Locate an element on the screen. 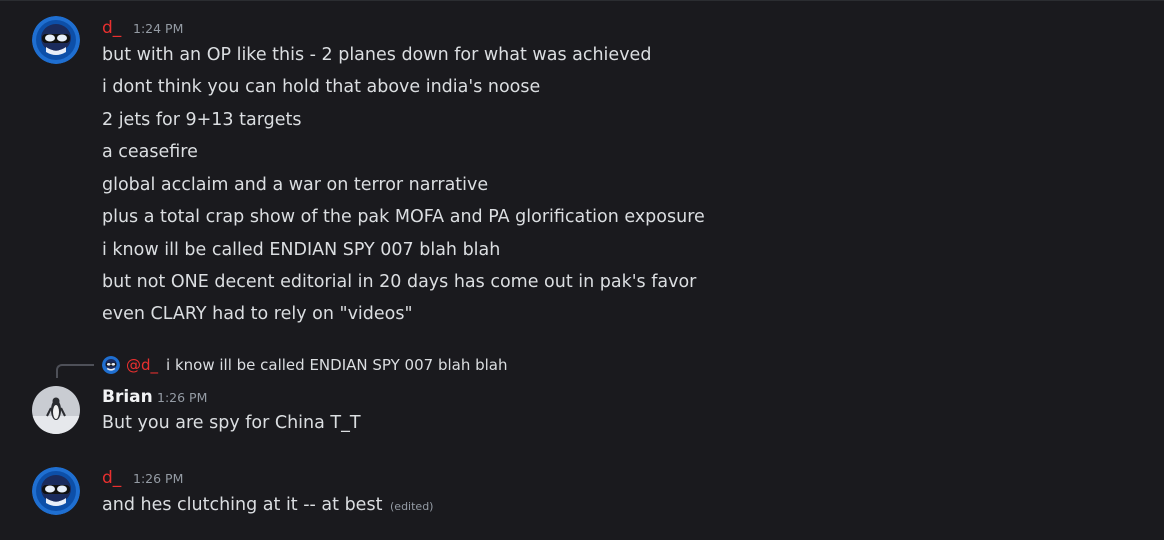  message-line: But you are spy for China T_T is located at coordinates (231, 423).